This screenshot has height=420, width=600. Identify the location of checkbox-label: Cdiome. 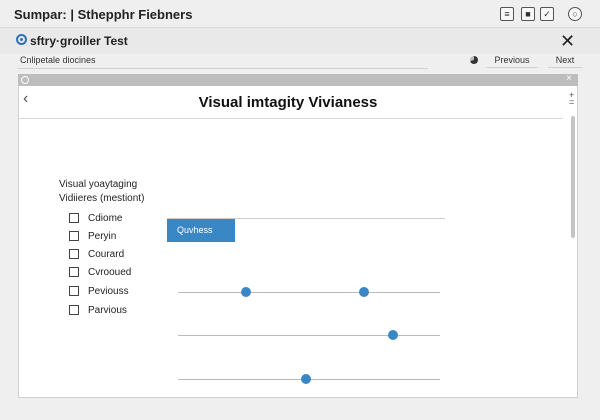
(105, 218).